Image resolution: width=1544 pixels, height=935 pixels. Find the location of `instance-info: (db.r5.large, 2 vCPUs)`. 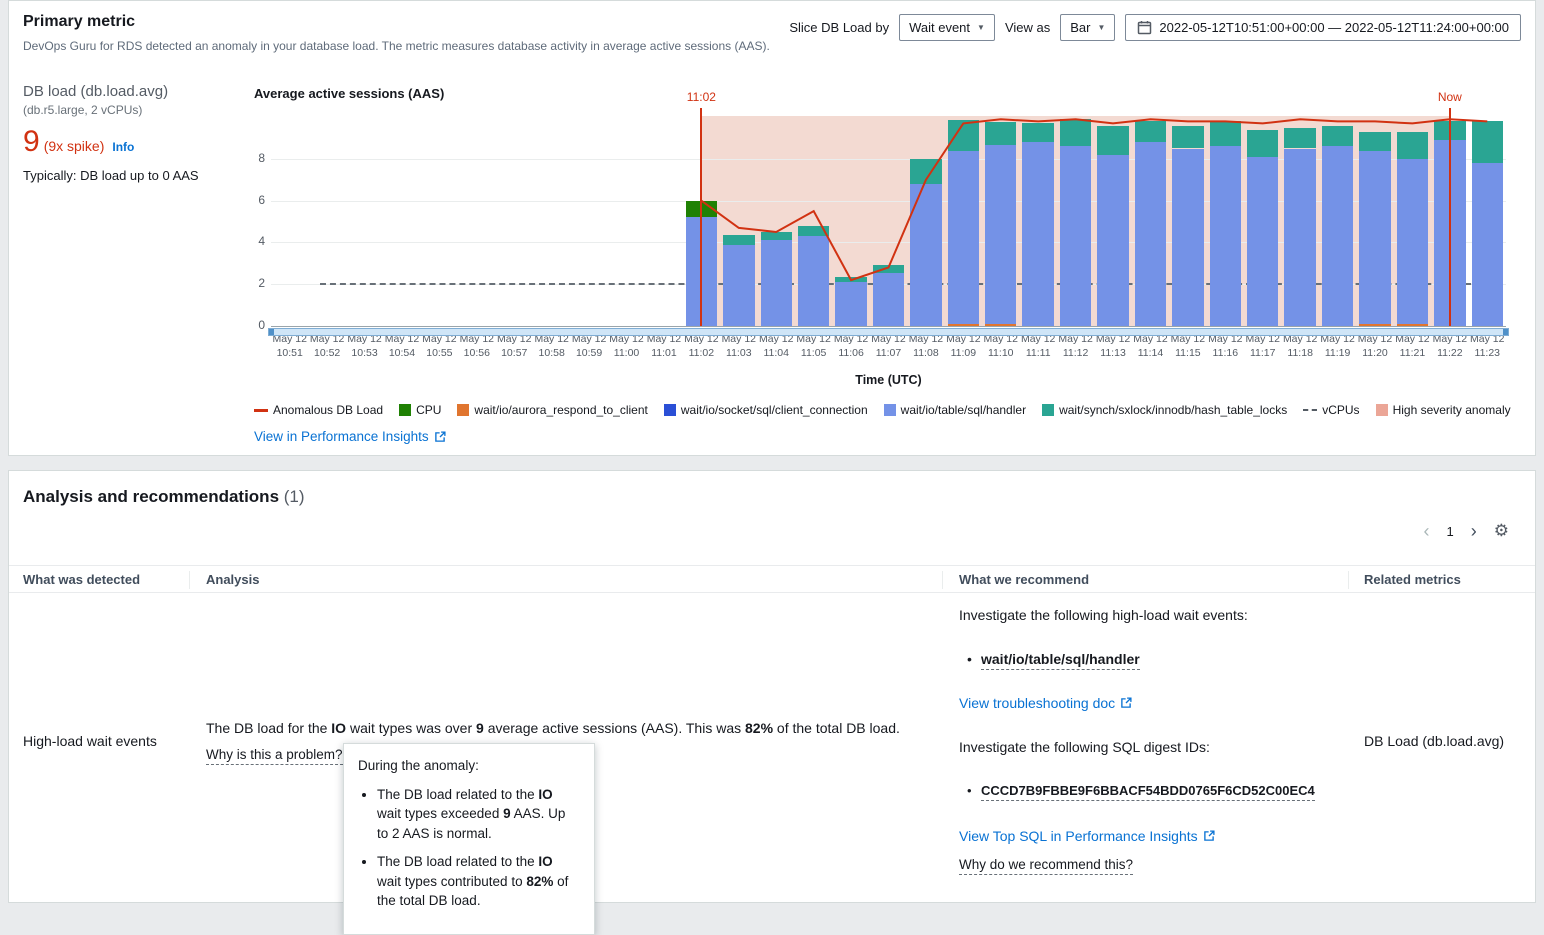

instance-info: (db.r5.large, 2 vCPUs) is located at coordinates (83, 110).